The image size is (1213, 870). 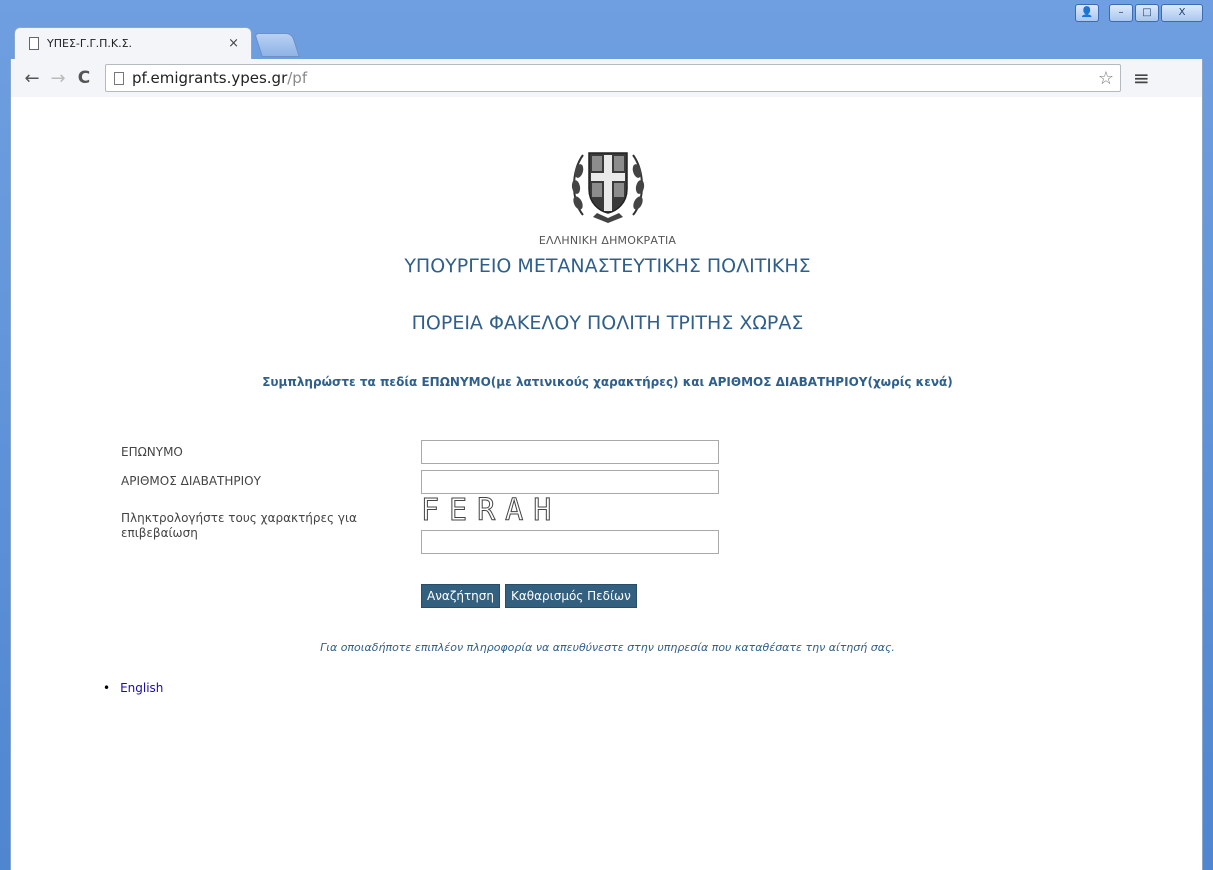 What do you see at coordinates (1141, 78) in the screenshot?
I see `menu-icon: ≡` at bounding box center [1141, 78].